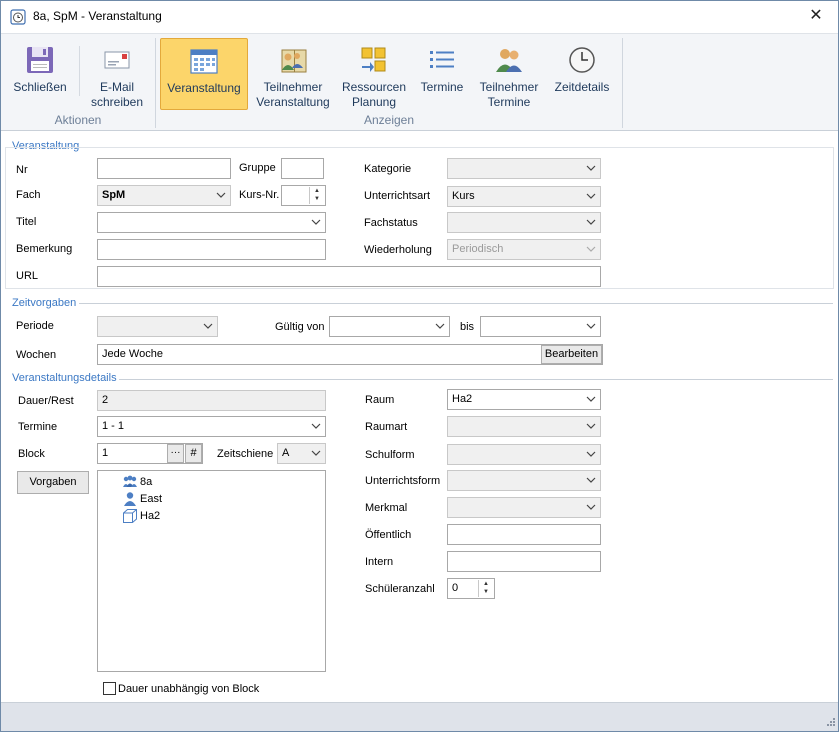  What do you see at coordinates (390, 455) in the screenshot?
I see `schulform-label: Schulform` at bounding box center [390, 455].